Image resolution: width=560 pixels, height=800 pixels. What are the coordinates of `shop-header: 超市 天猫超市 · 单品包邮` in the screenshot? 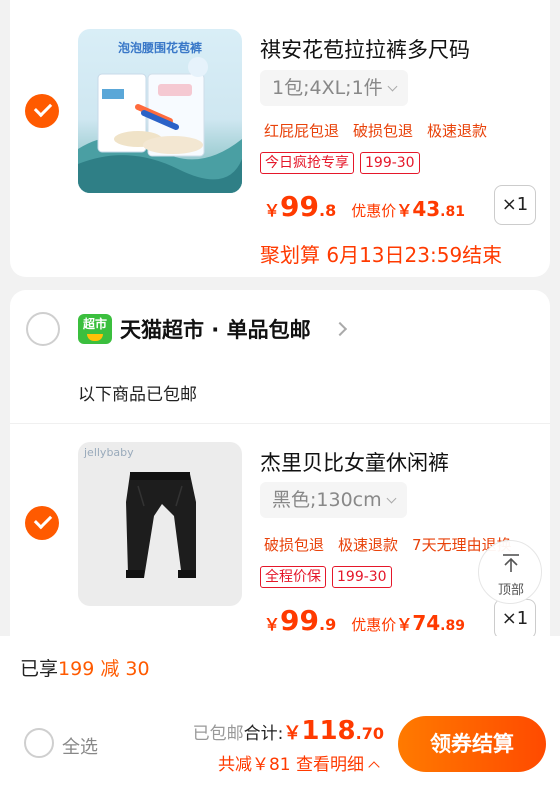 It's located at (280, 330).